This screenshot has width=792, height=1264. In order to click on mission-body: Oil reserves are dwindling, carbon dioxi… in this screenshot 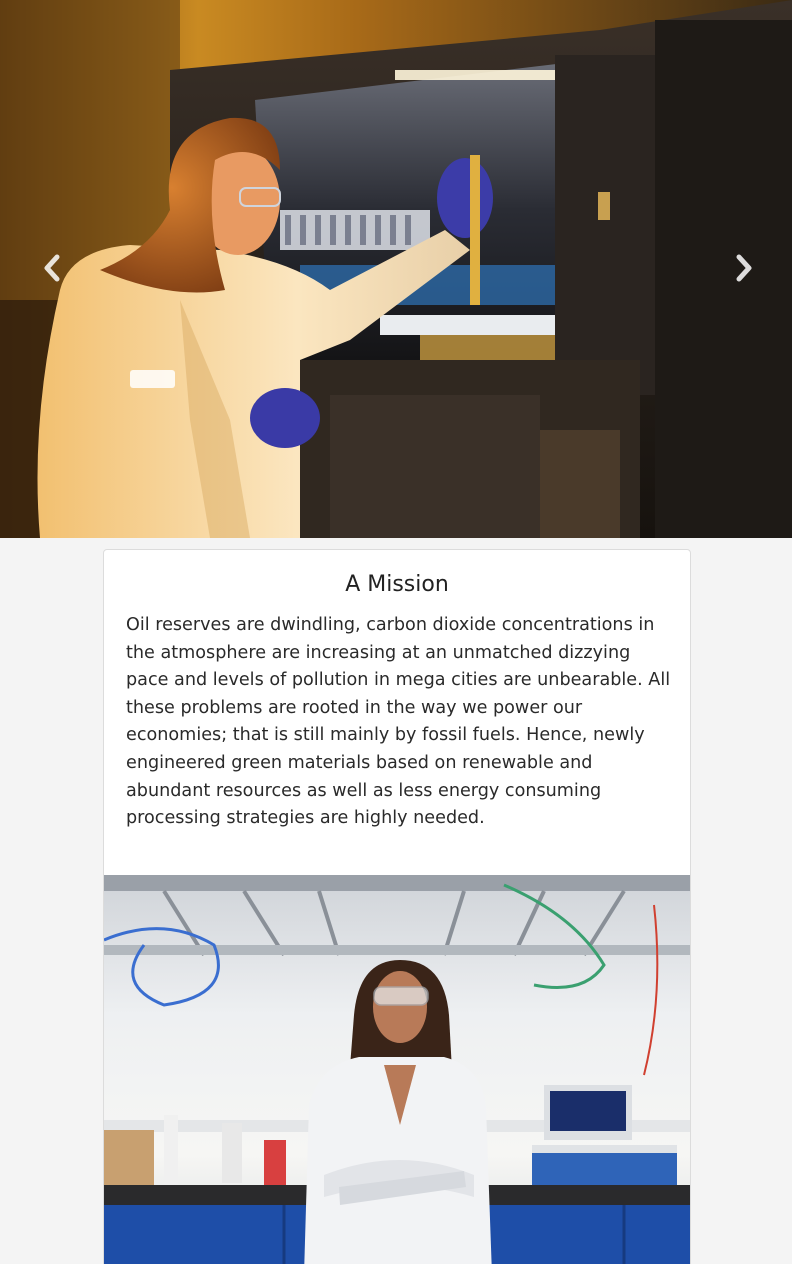, I will do `click(398, 722)`.